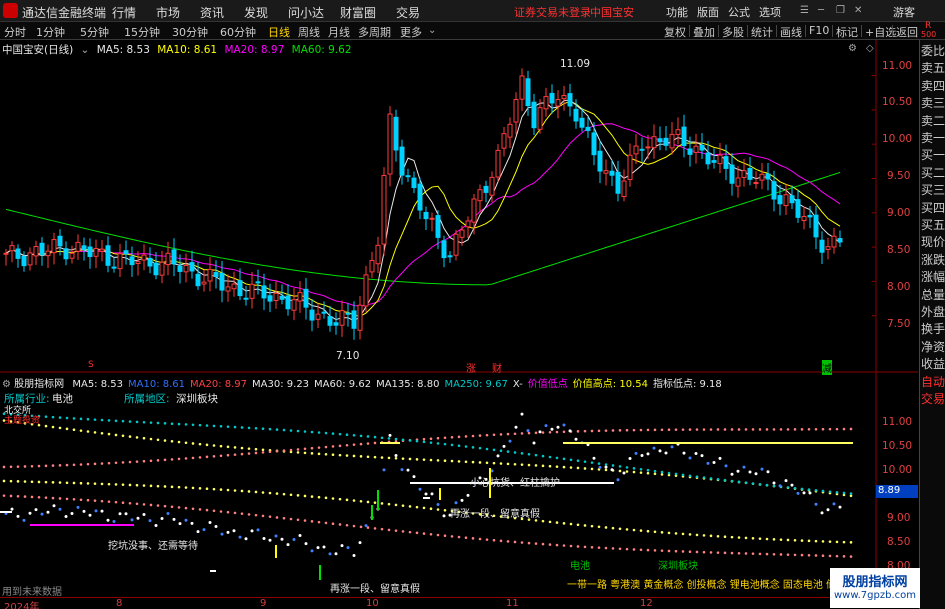  Describe the element at coordinates (933, 190) in the screenshot. I see `side-field-8: 买三` at that location.